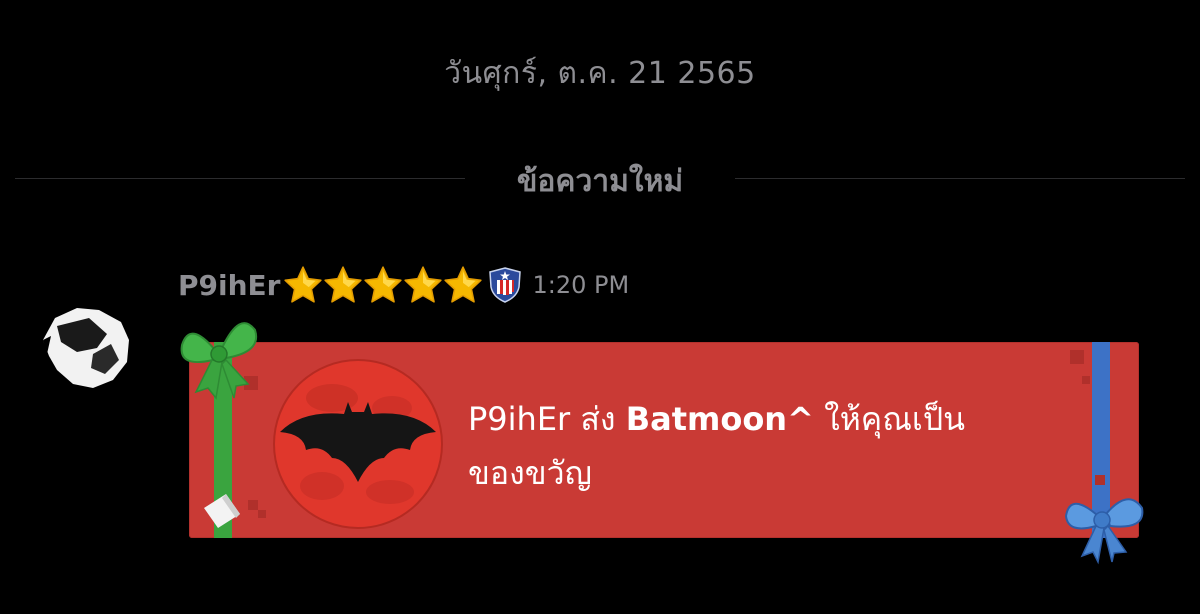 The image size is (1200, 614). I want to click on blue-bow-icon, so click(1104, 531).